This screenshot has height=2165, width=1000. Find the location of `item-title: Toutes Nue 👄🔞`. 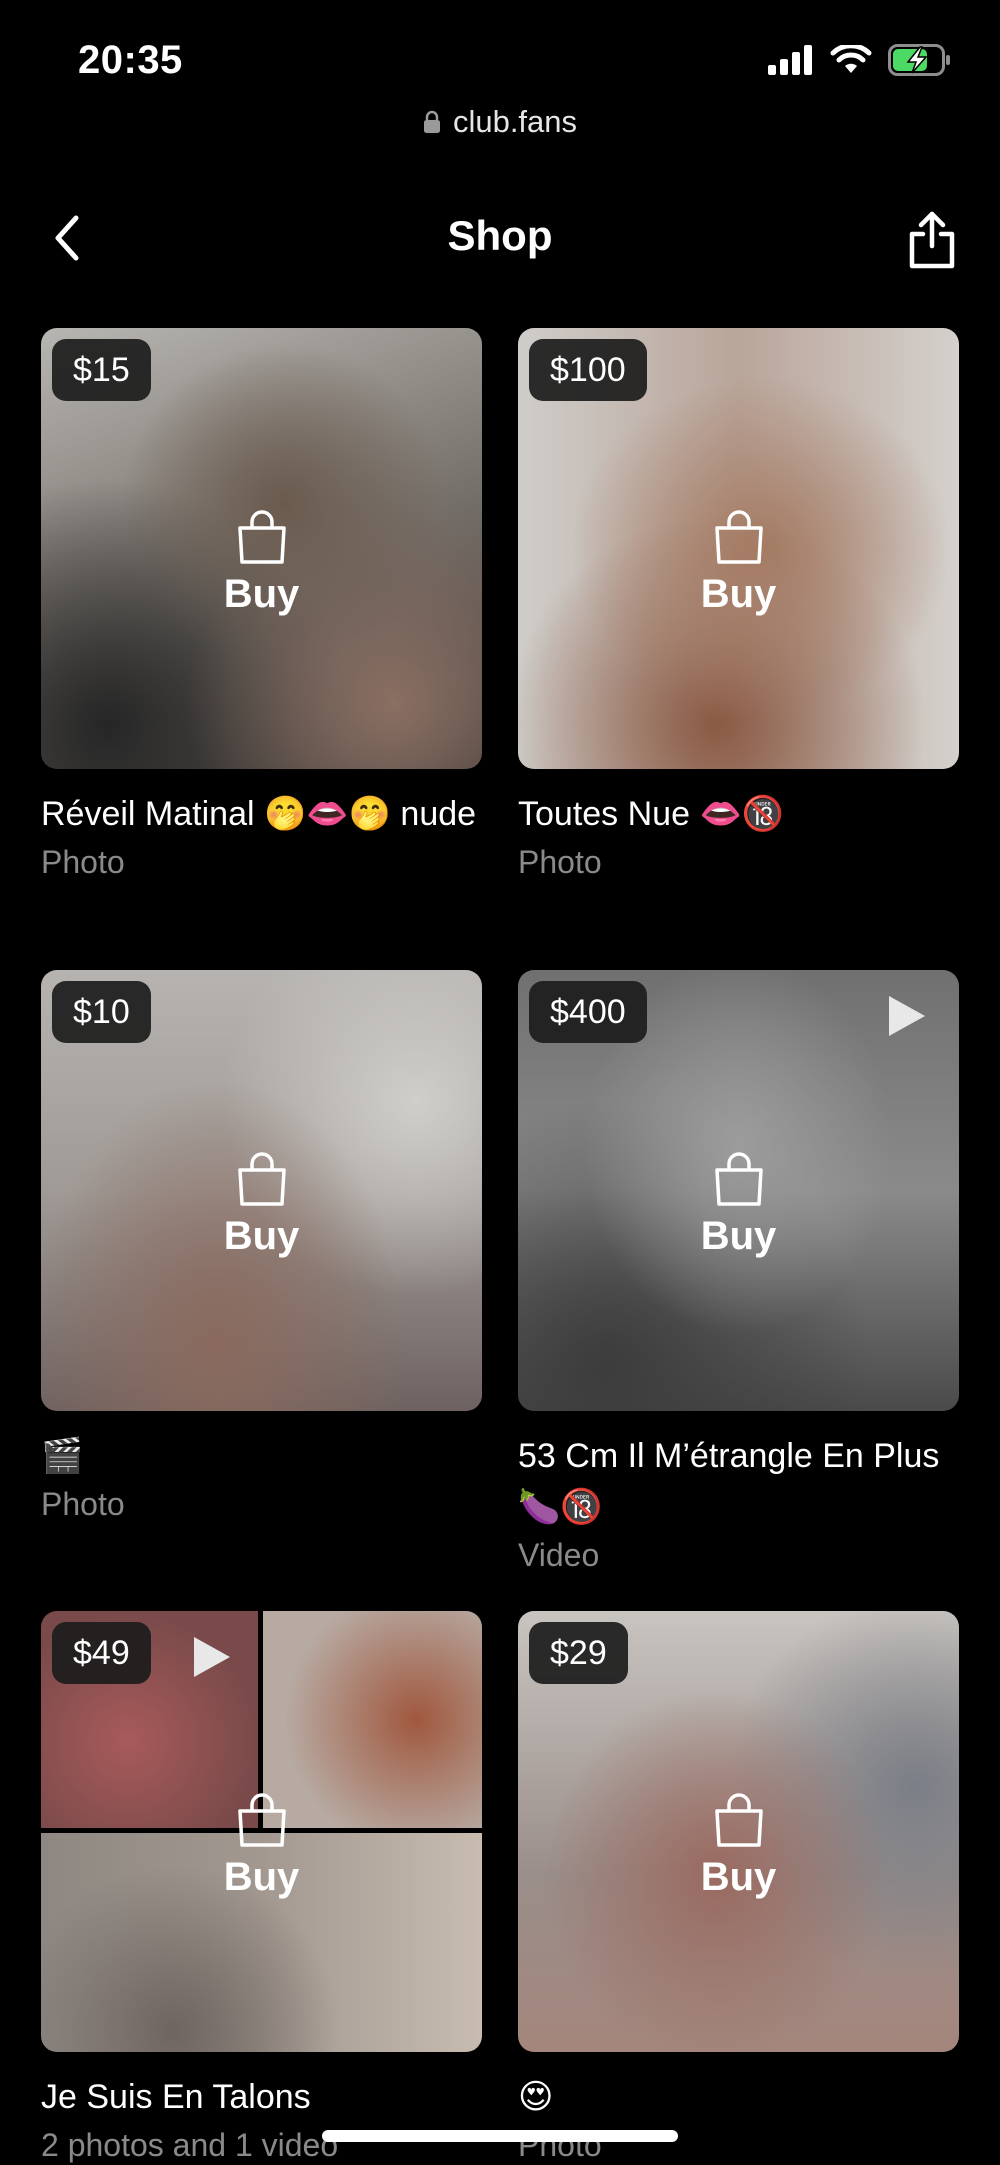

item-title: Toutes Nue 👄🔞 is located at coordinates (651, 814).